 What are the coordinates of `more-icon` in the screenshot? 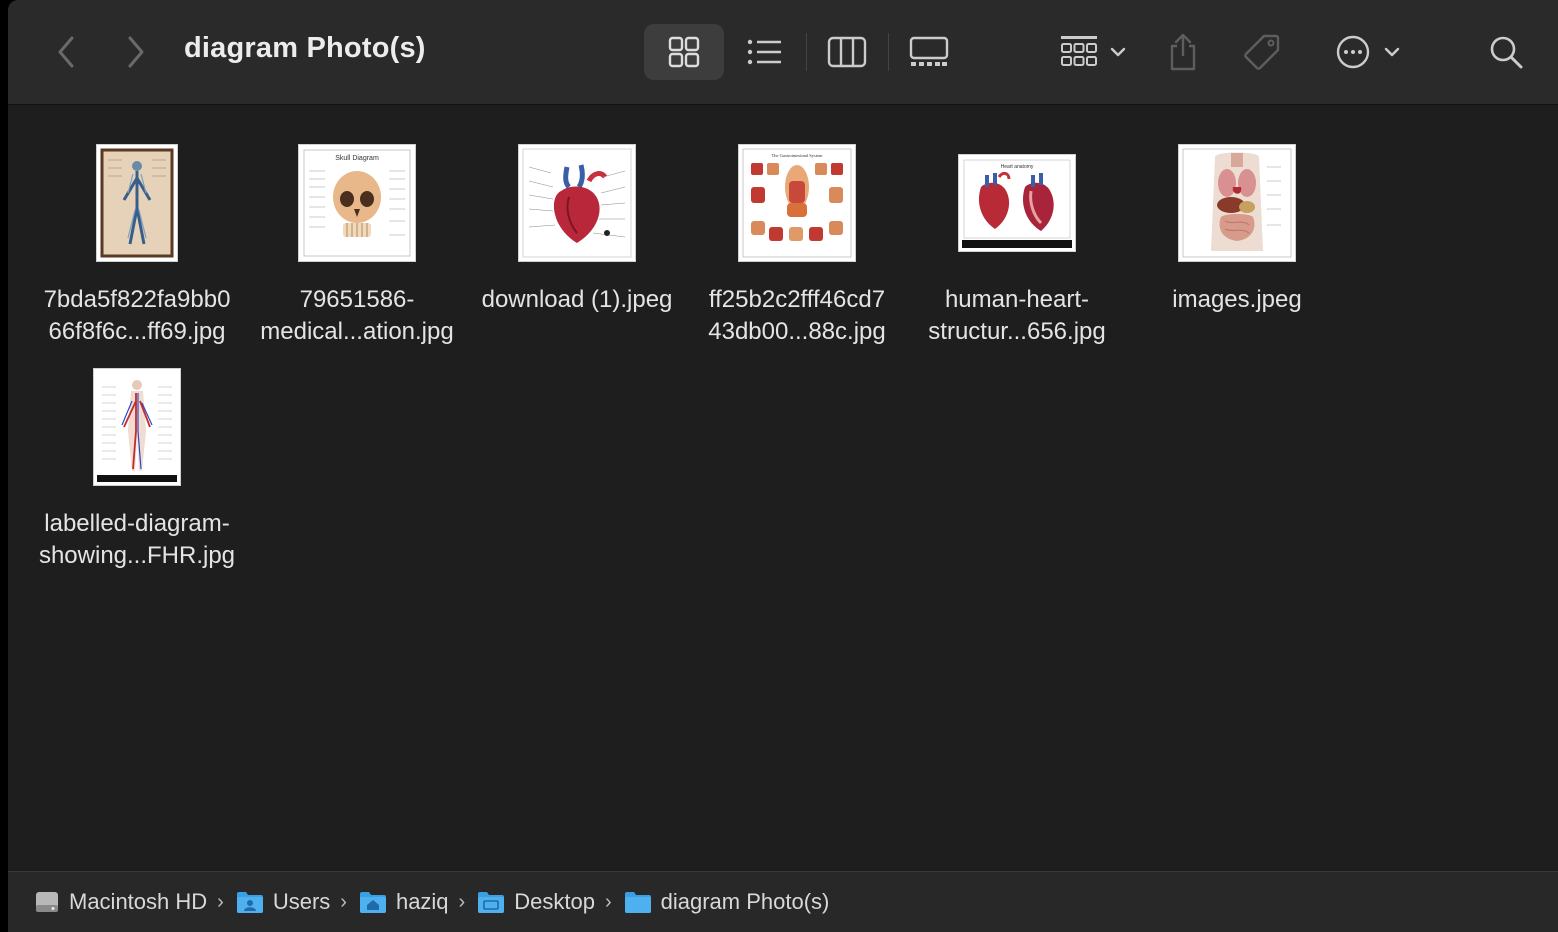 It's located at (1353, 52).